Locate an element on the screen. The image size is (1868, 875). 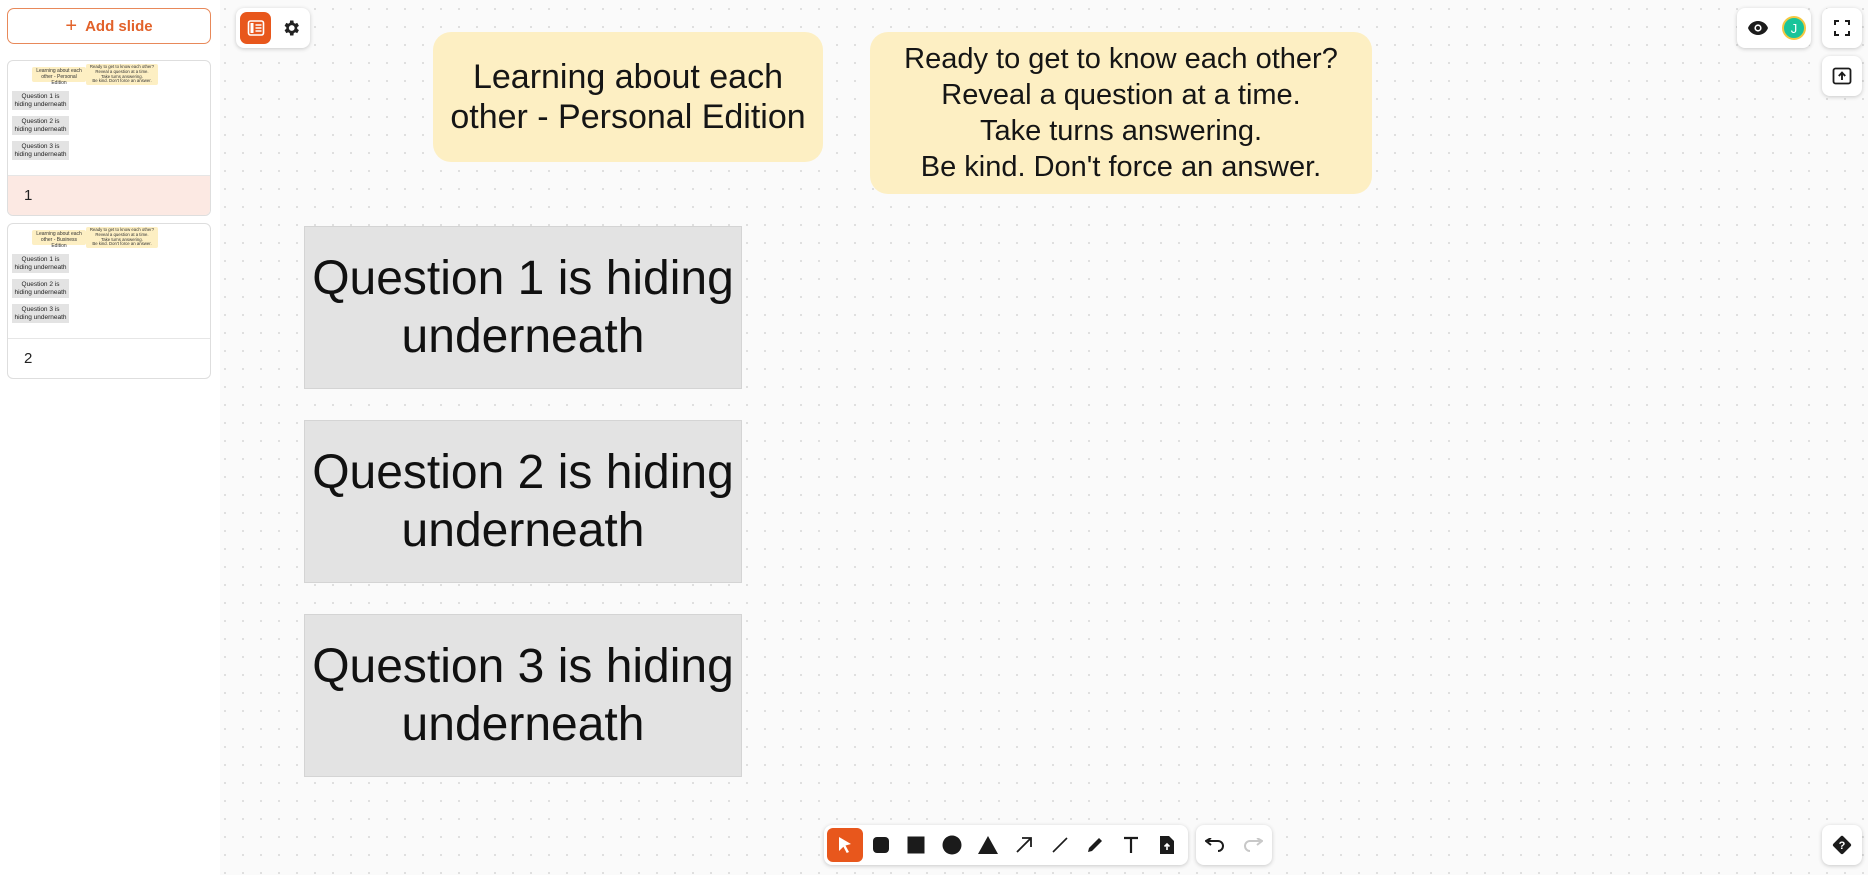
question-card-2: Question 2 is hiding underneath is located at coordinates (523, 501).